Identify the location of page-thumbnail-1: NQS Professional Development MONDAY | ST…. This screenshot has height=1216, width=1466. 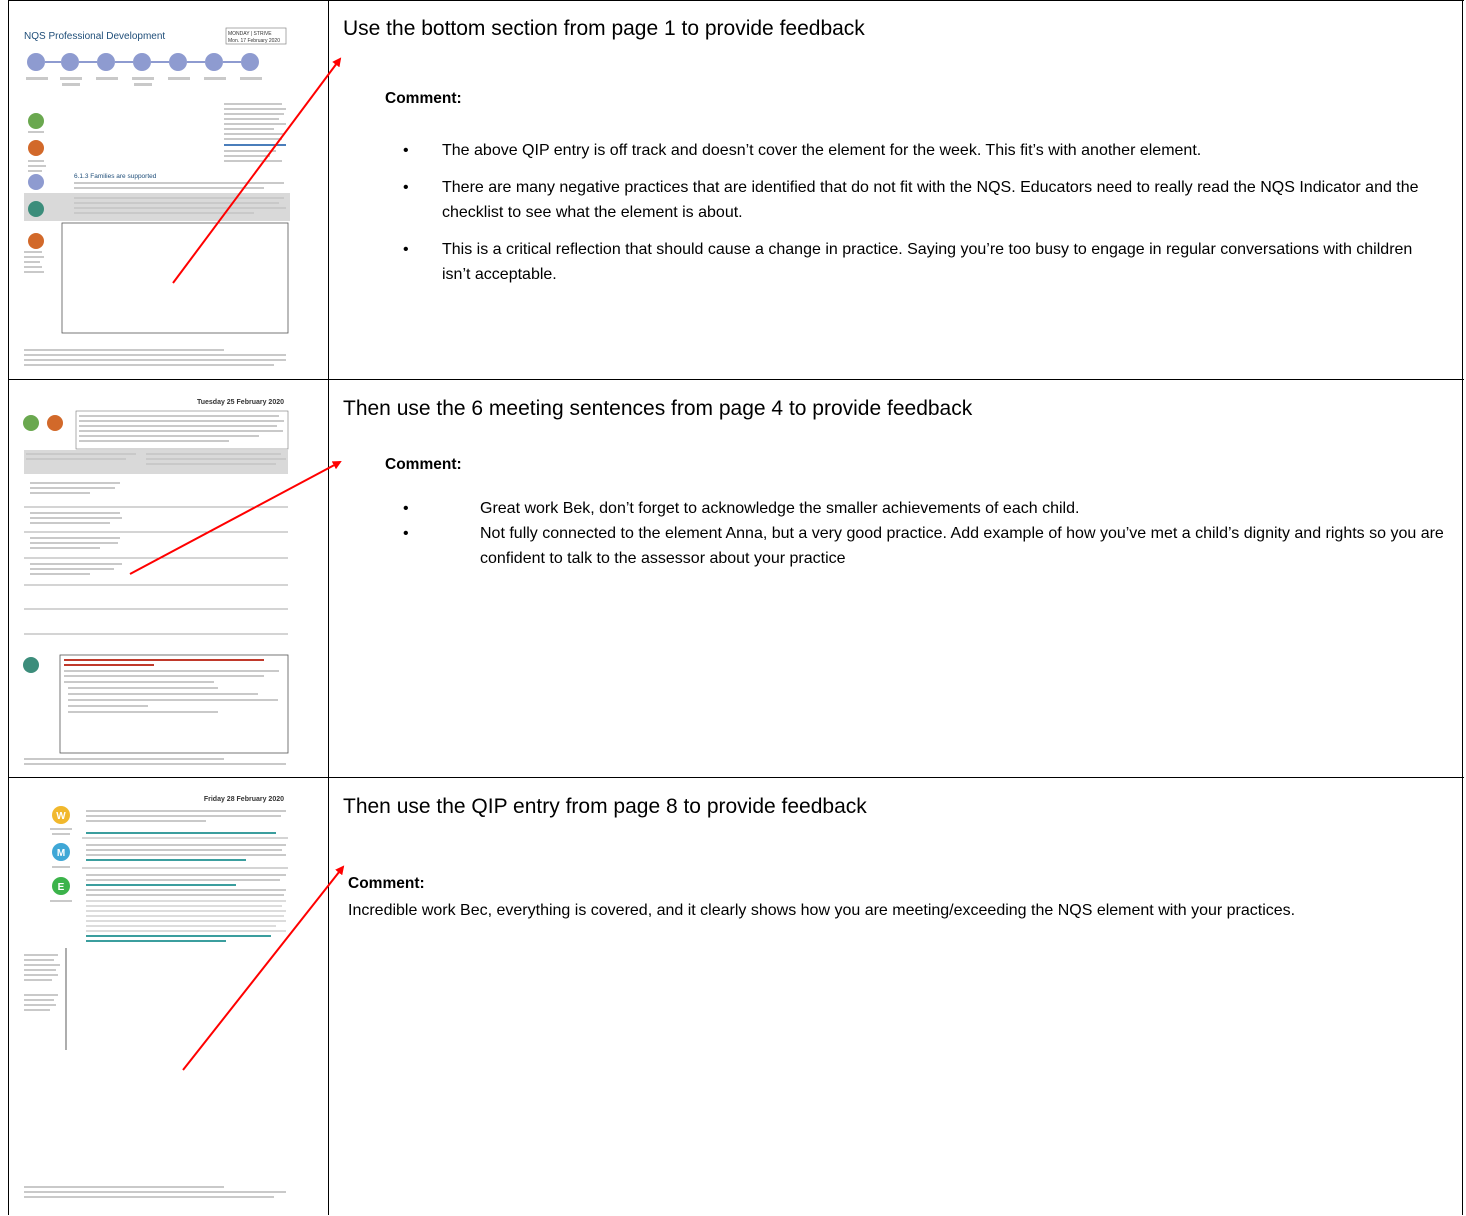
(171, 193).